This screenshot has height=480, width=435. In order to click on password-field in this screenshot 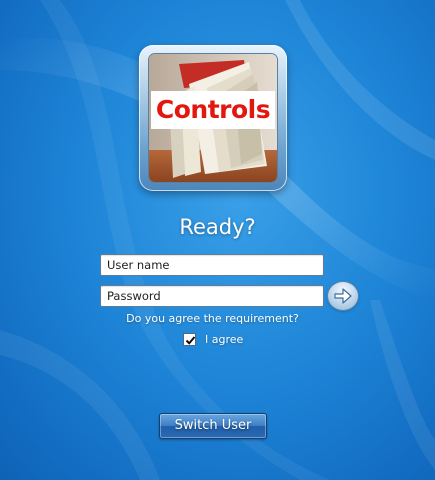, I will do `click(212, 296)`.